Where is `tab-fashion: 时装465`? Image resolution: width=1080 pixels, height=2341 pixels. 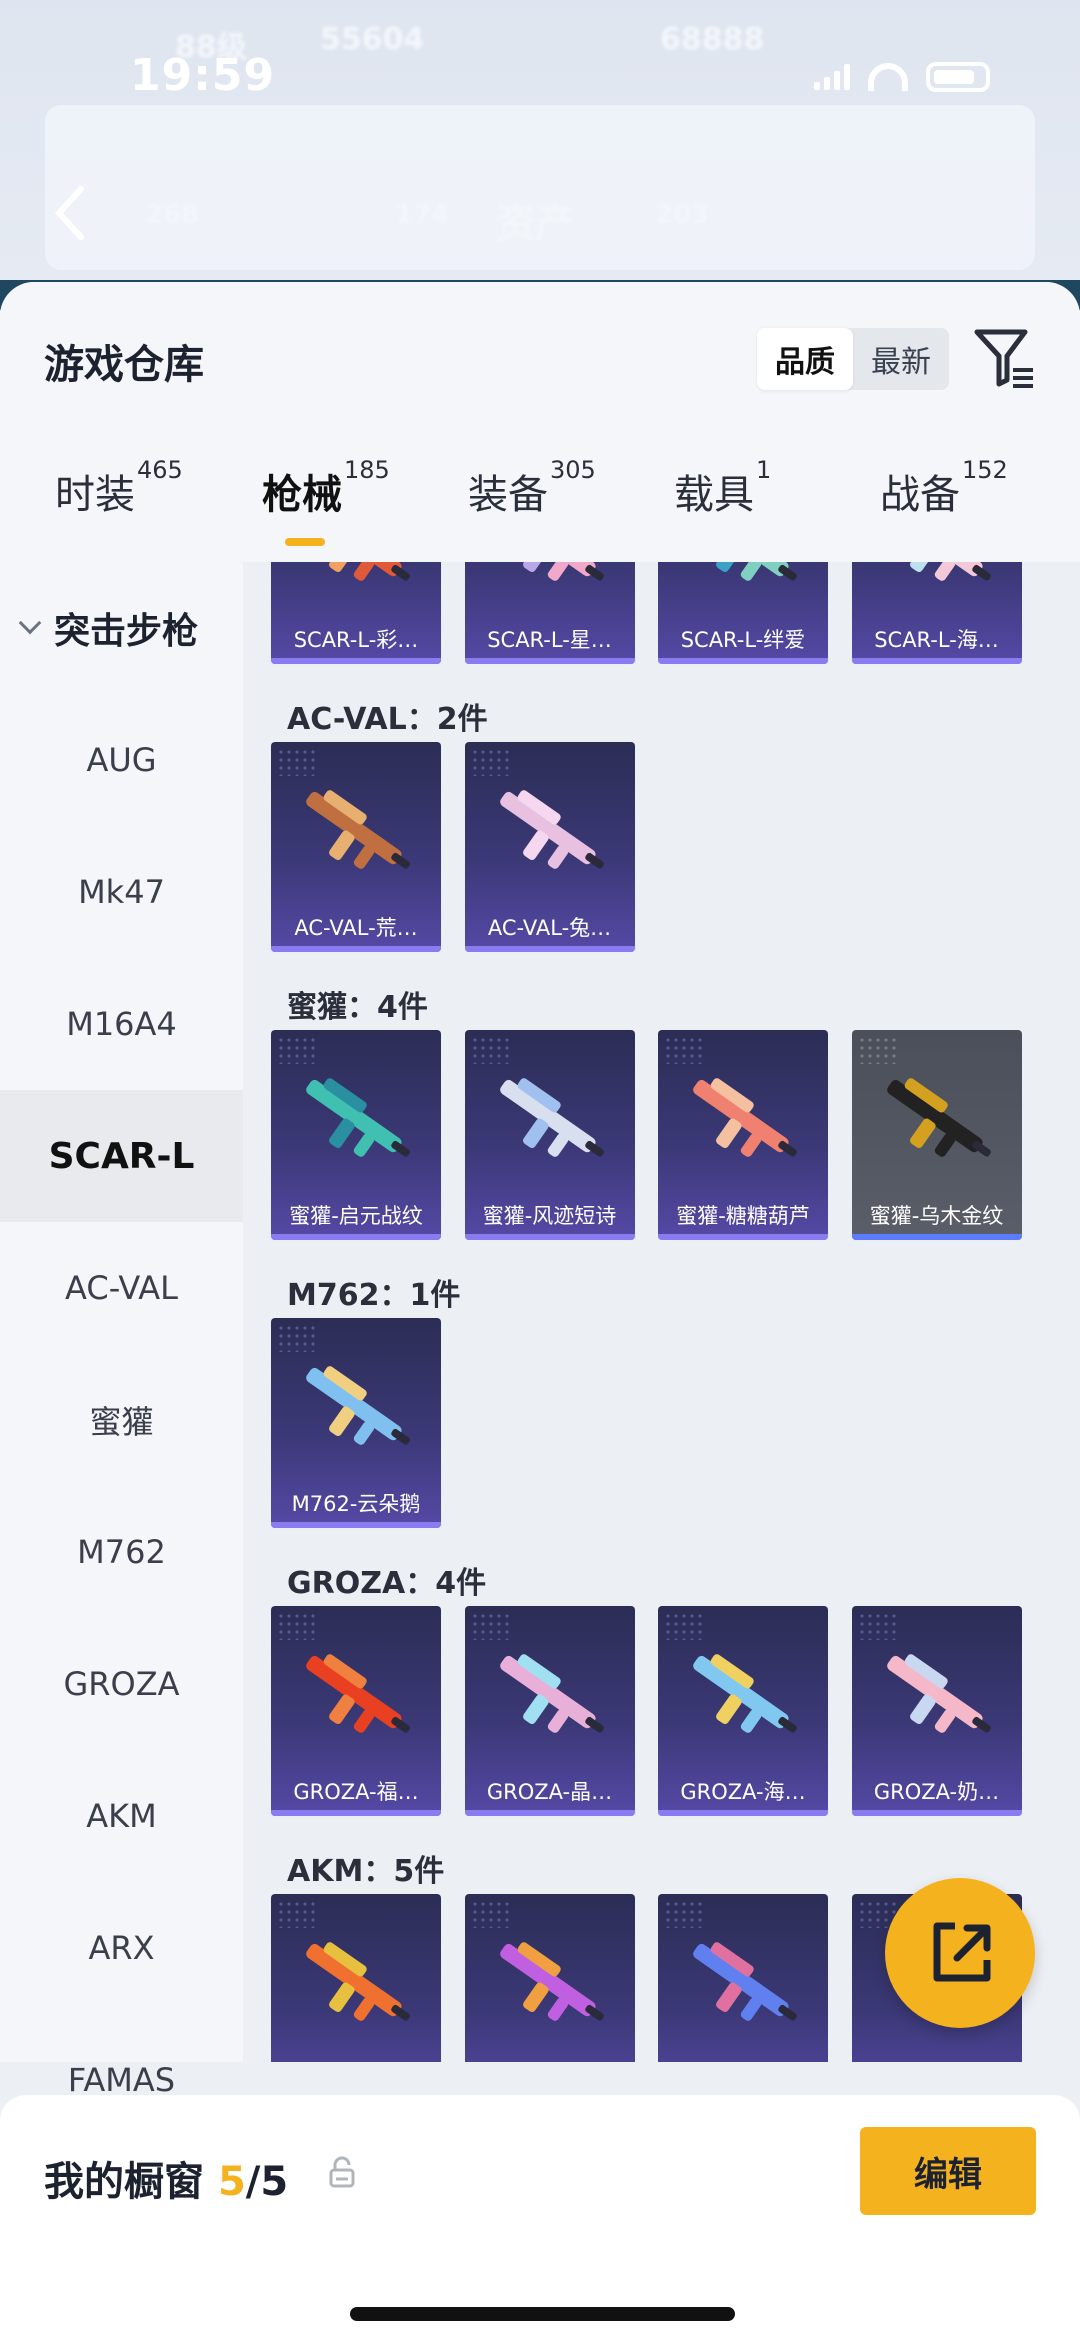 tab-fashion: 时装465 is located at coordinates (119, 509).